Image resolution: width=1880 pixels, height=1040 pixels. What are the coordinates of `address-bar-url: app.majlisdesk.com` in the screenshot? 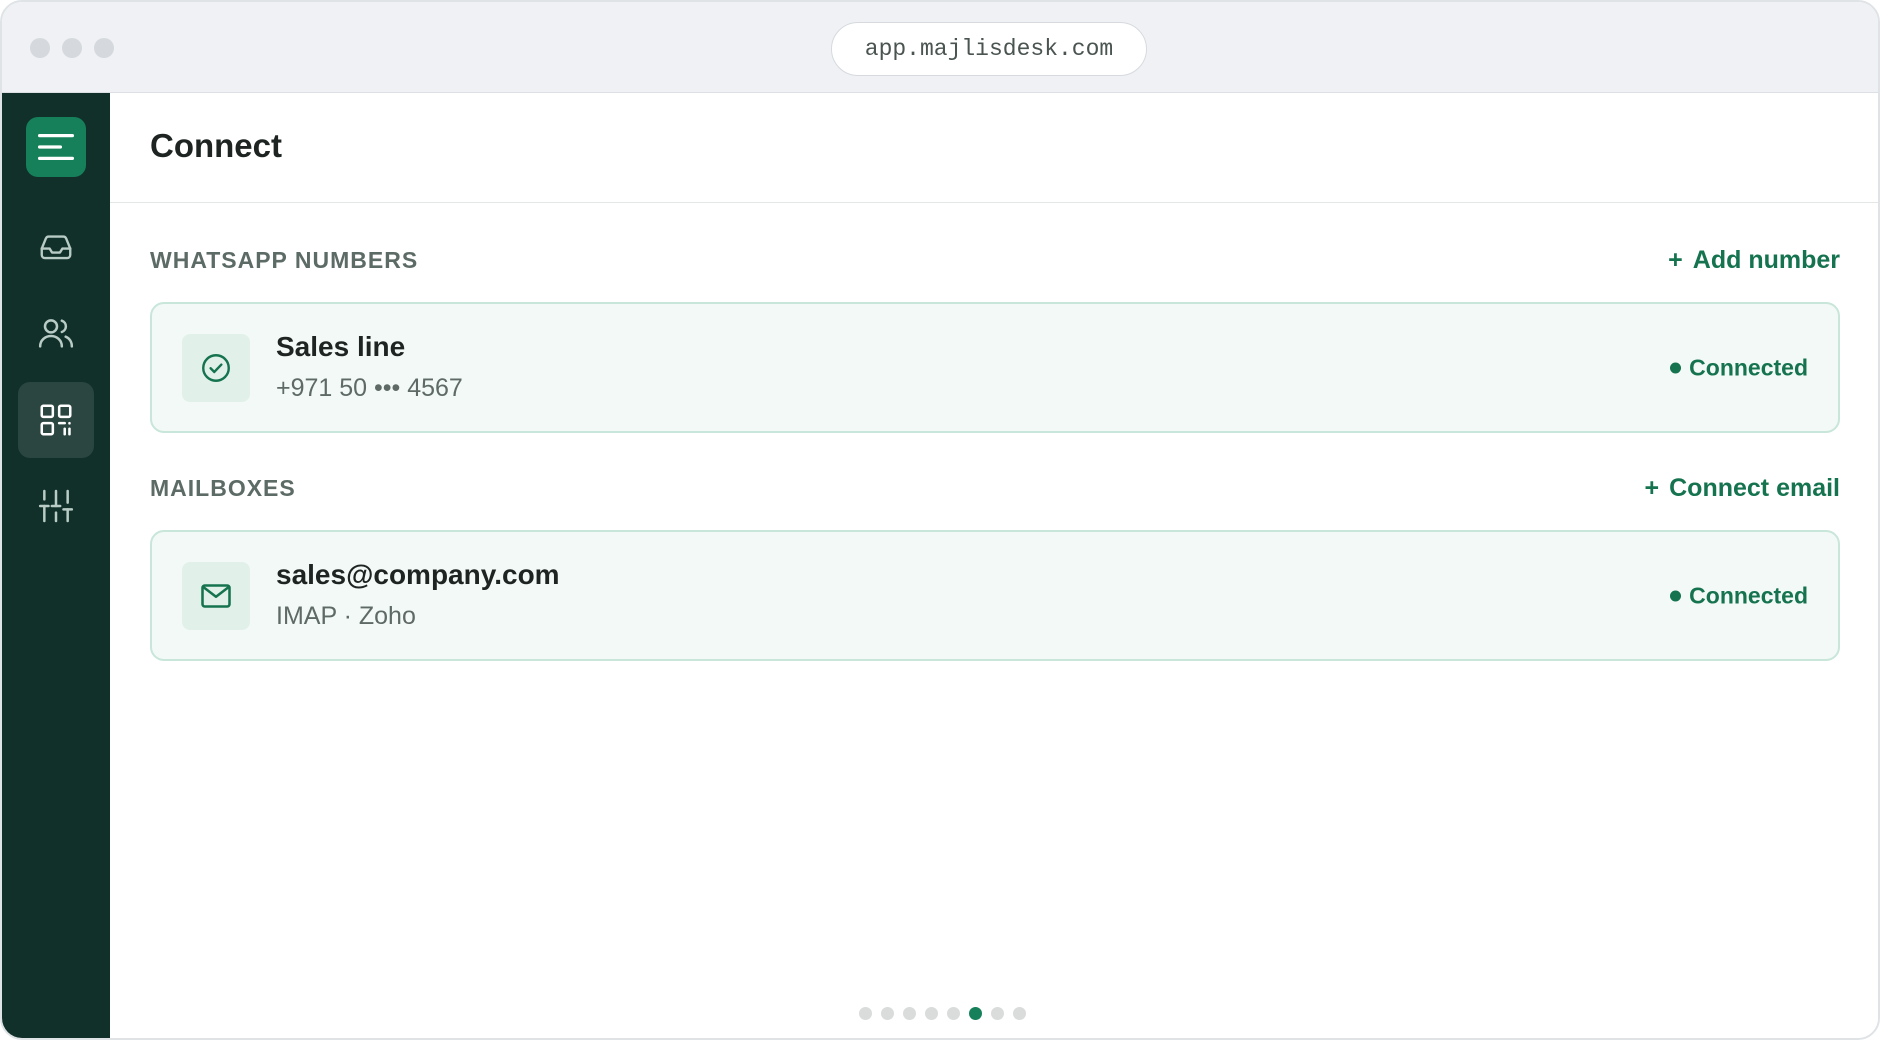 It's located at (989, 49).